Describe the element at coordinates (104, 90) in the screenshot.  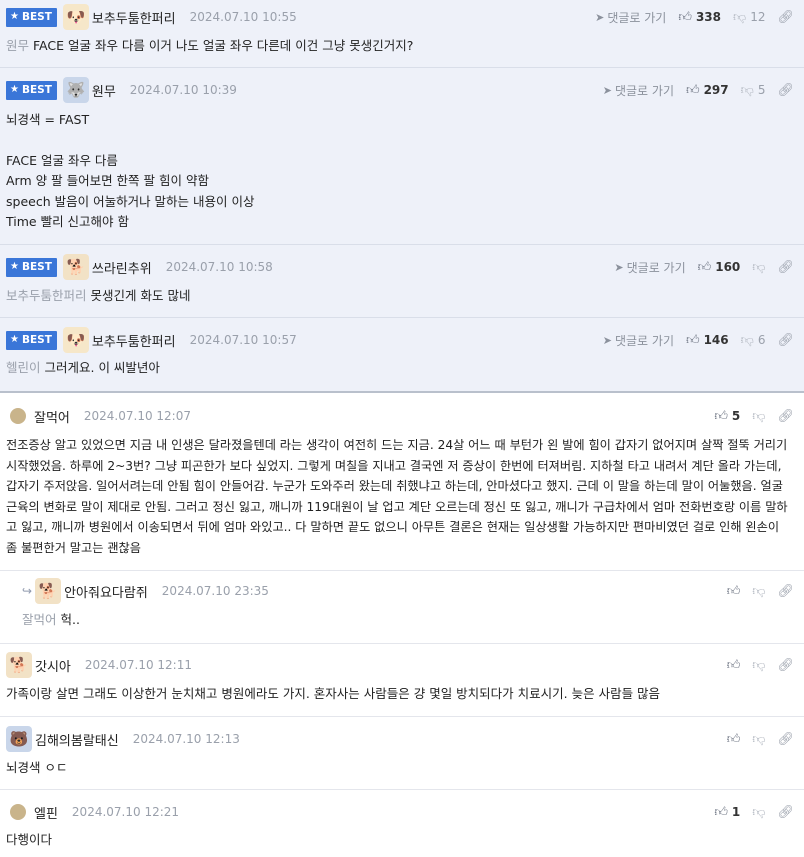
I see `nickname: 원무` at that location.